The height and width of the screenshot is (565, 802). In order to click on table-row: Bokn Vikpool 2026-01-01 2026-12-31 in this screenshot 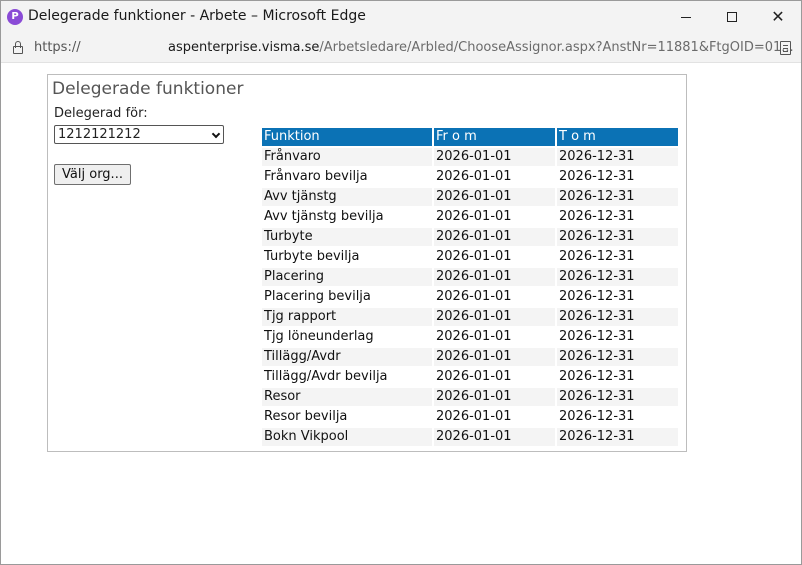, I will do `click(470, 437)`.